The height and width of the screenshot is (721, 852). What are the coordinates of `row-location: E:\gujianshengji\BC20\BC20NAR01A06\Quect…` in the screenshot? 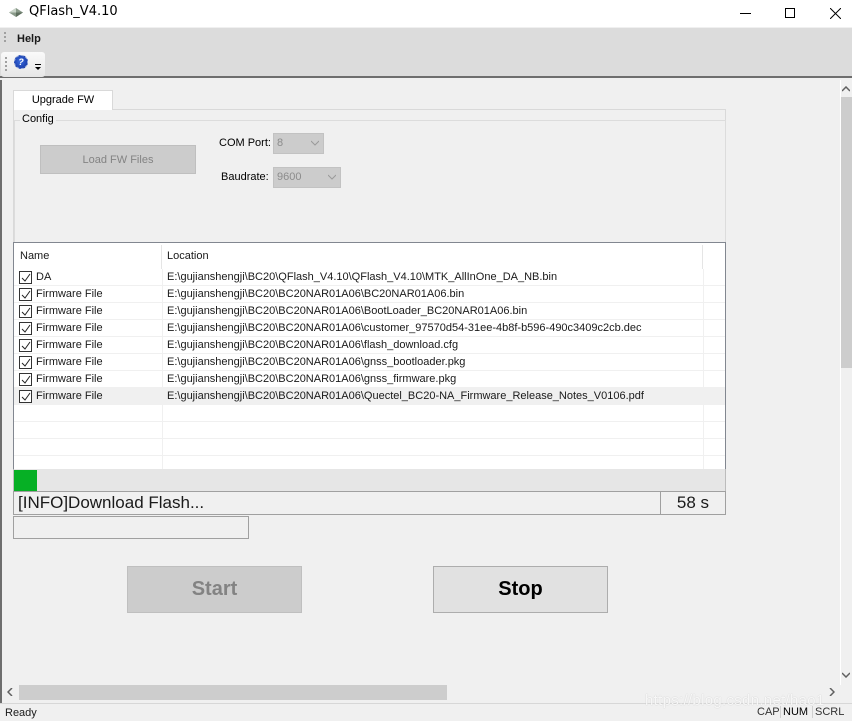 It's located at (405, 396).